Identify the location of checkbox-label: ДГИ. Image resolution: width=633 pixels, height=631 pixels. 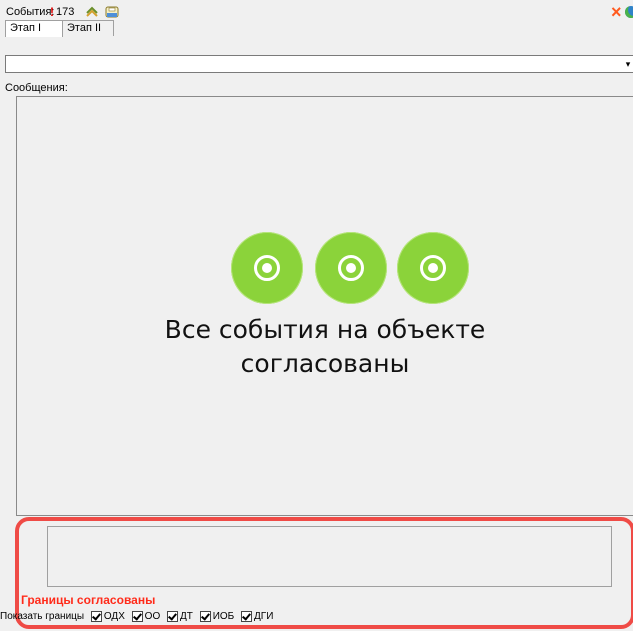
(264, 616).